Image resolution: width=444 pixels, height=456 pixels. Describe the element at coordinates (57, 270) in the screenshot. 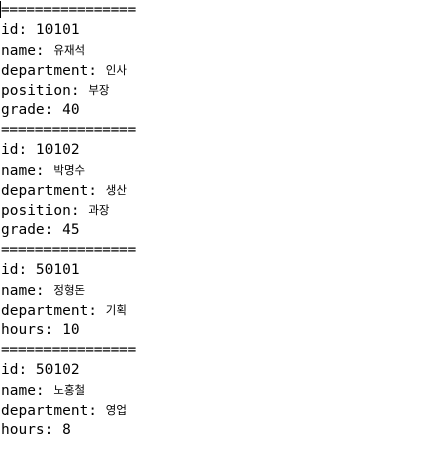

I see `field-value: 50101` at that location.